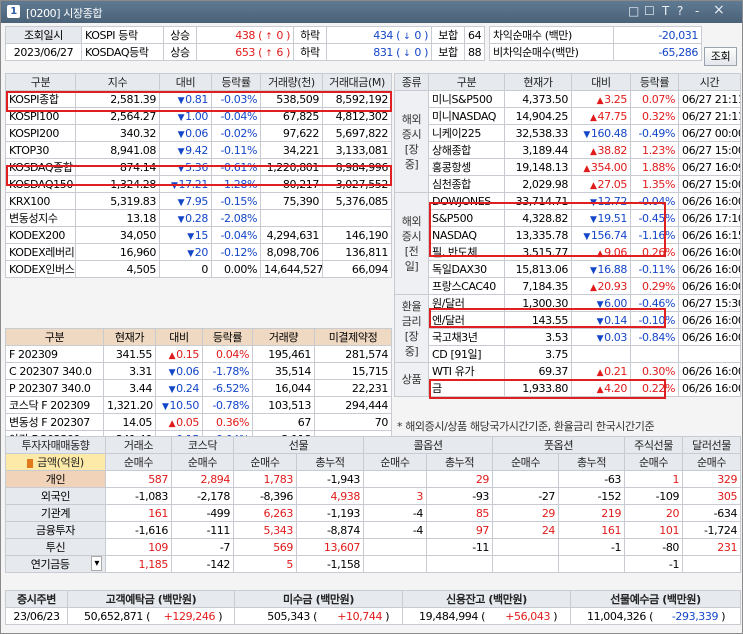 This screenshot has height=634, width=743. What do you see at coordinates (283, 337) in the screenshot?
I see `col-header: 거래량` at bounding box center [283, 337].